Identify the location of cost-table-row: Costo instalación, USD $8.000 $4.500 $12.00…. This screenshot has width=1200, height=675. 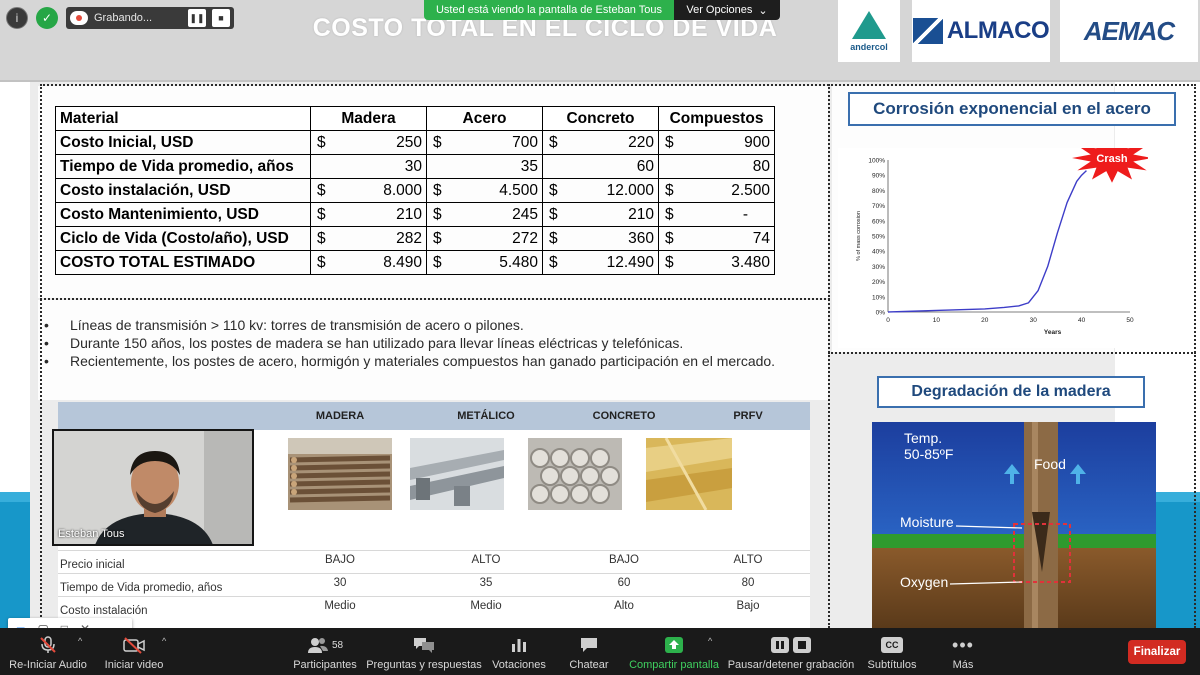
(415, 190).